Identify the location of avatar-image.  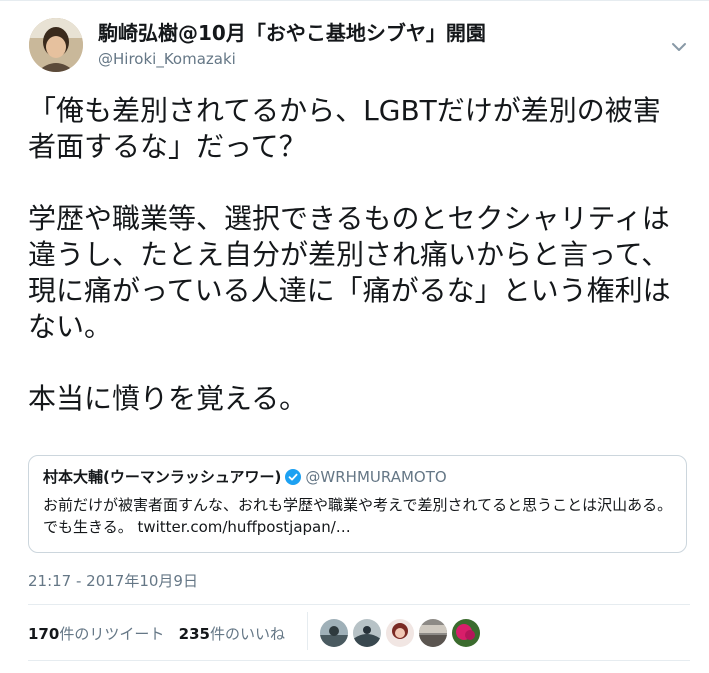
(56, 45).